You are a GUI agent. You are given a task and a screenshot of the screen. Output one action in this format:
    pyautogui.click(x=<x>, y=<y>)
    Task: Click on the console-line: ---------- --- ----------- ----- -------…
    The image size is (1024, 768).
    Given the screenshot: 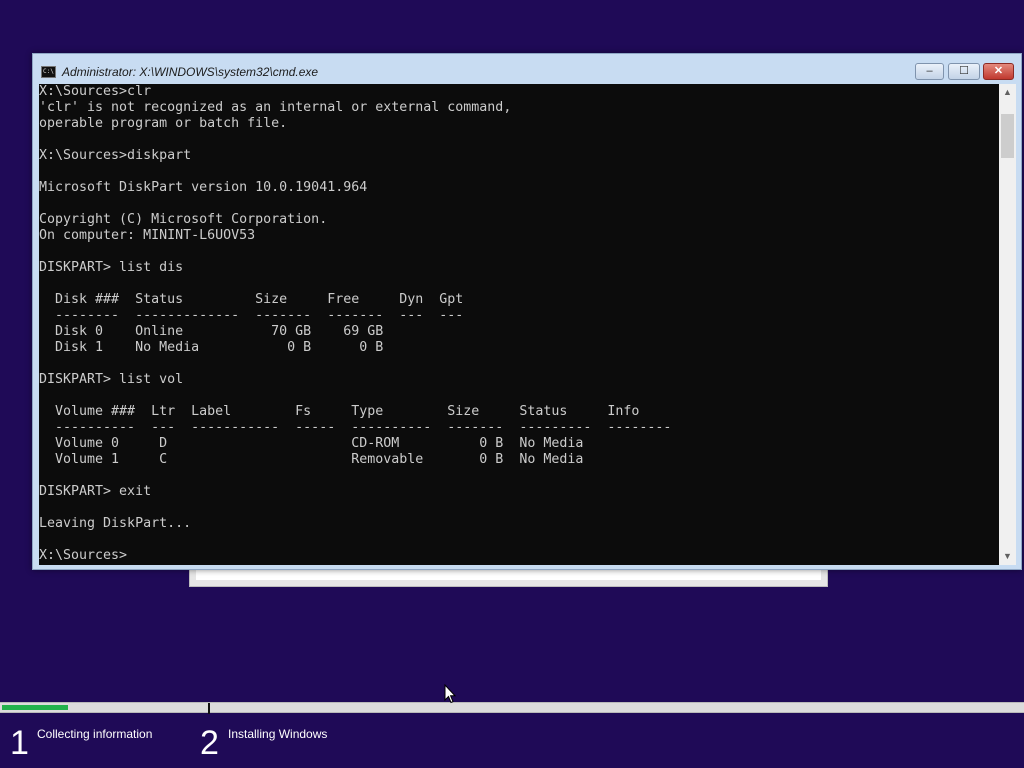 What is the action you would take?
    pyautogui.click(x=355, y=427)
    